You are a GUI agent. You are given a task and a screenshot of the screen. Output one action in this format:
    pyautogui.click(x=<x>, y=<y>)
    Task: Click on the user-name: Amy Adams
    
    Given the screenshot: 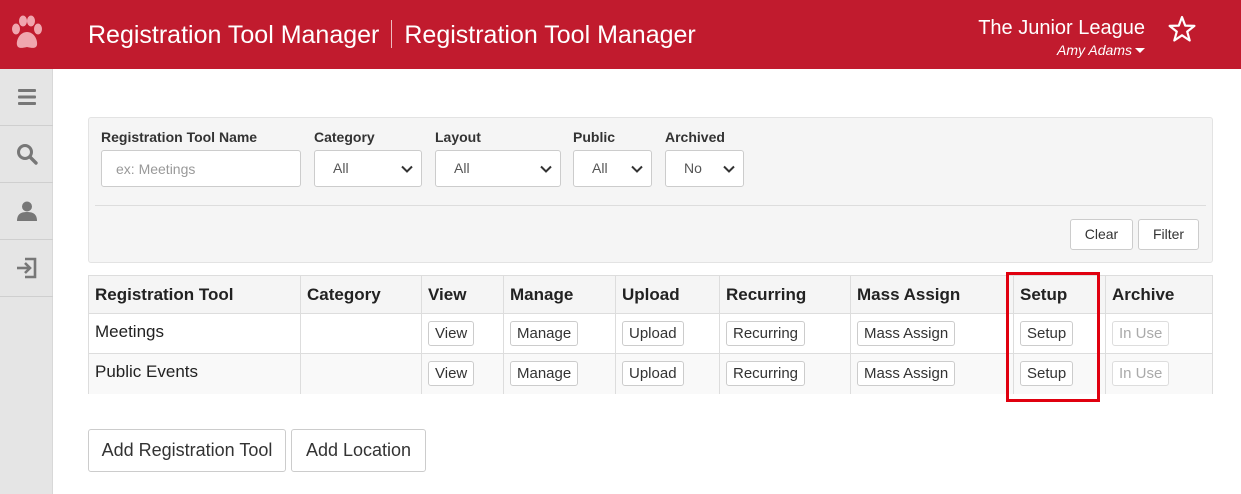 What is the action you would take?
    pyautogui.click(x=1094, y=50)
    